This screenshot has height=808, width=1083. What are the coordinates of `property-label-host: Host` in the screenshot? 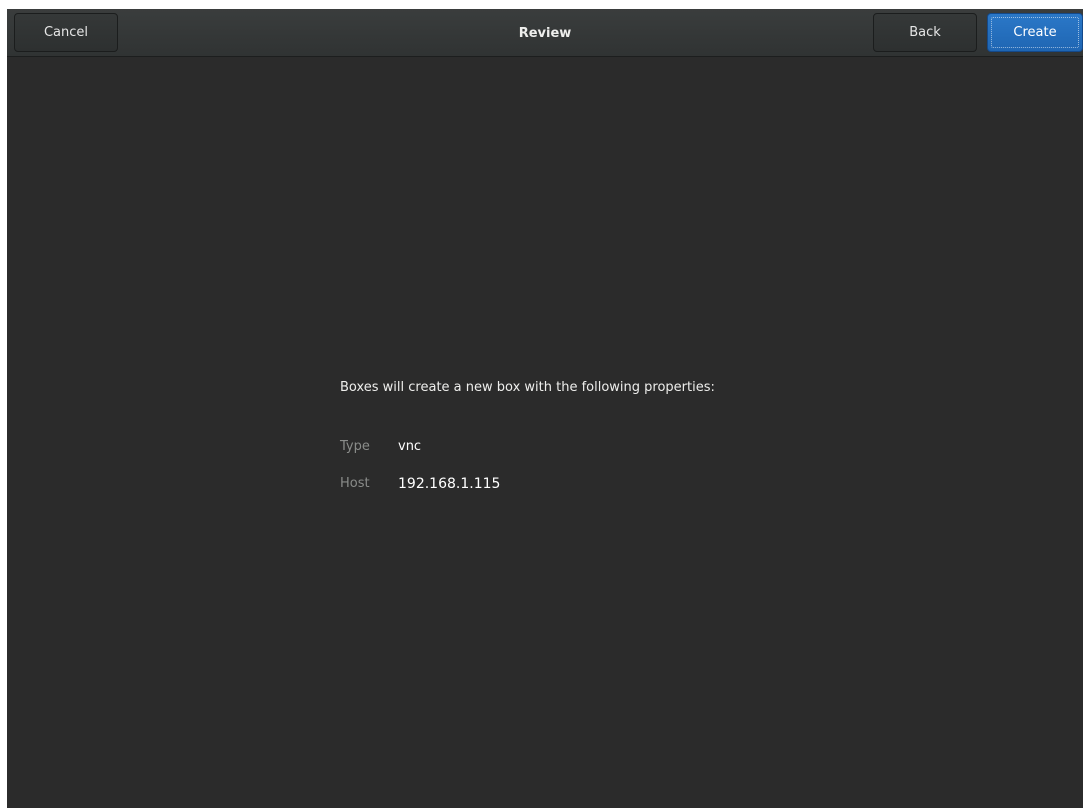 It's located at (355, 483).